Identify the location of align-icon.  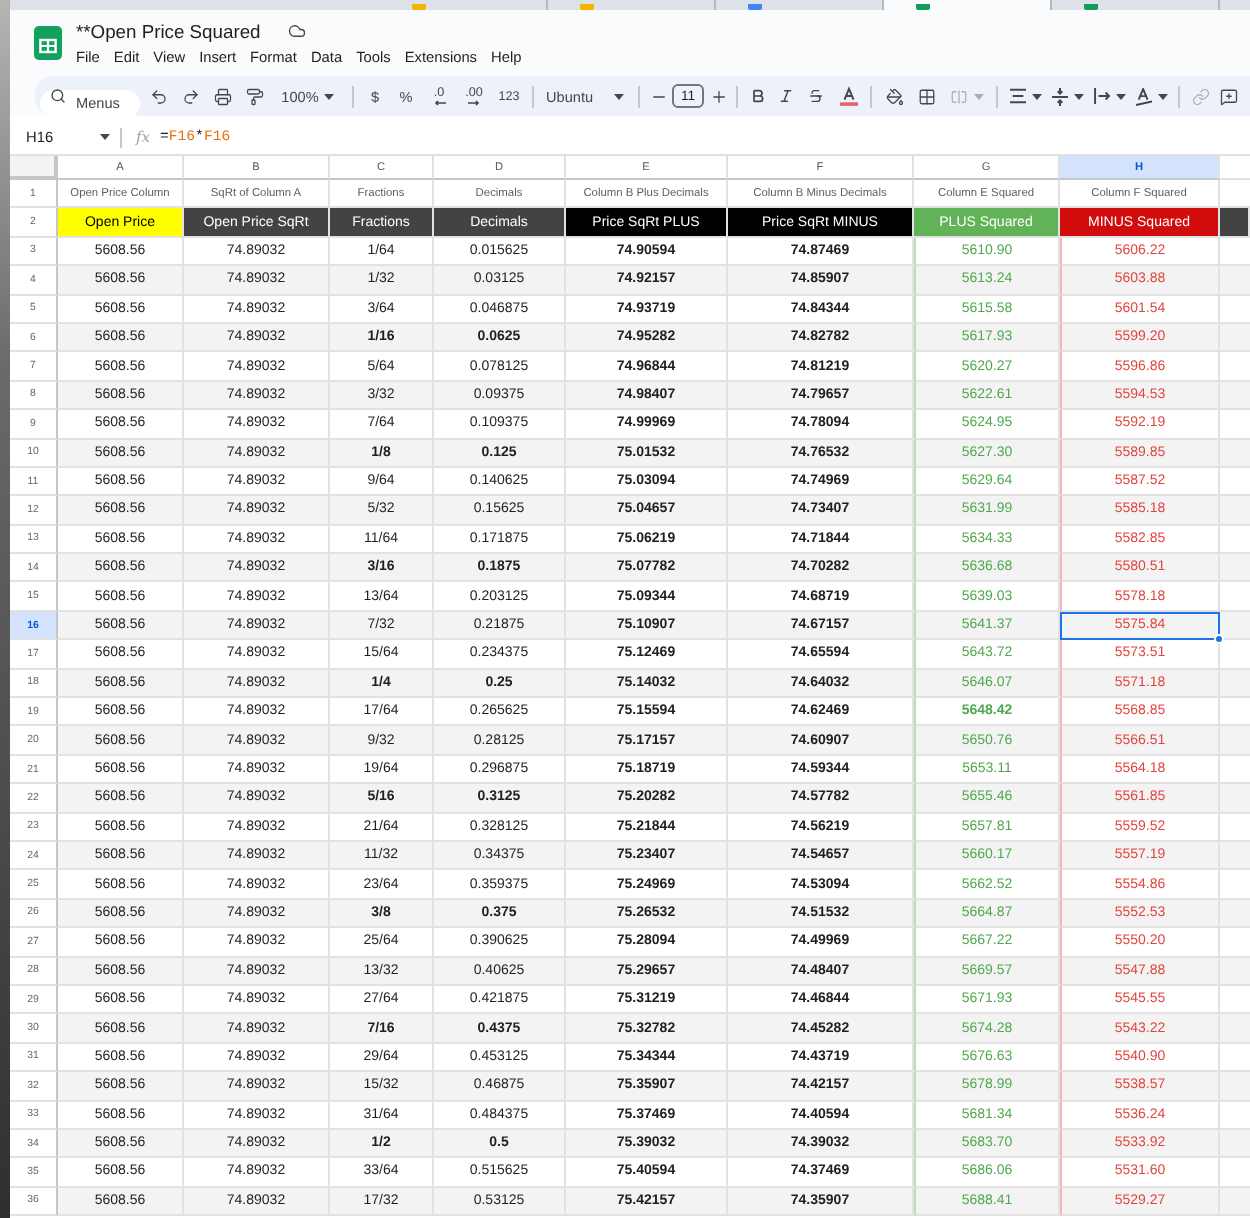
(1017, 96).